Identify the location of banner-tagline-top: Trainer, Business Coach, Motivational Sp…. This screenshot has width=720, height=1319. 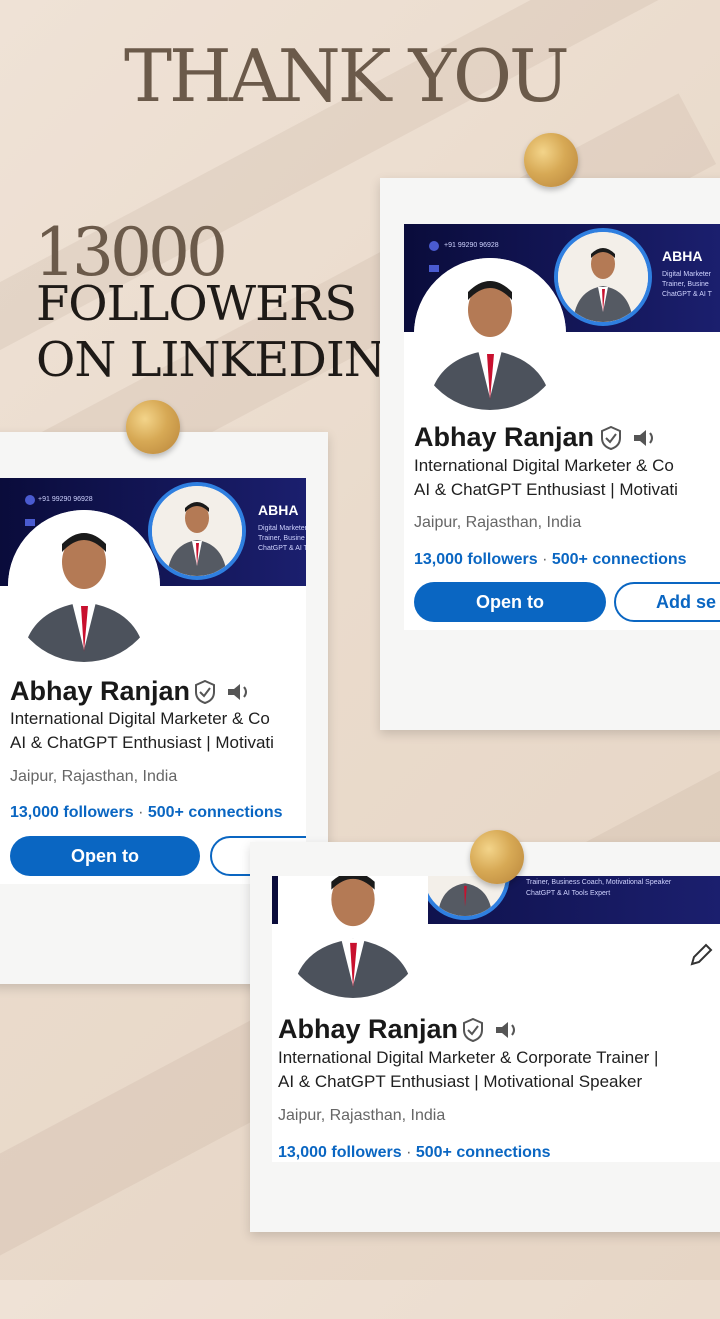
(599, 882).